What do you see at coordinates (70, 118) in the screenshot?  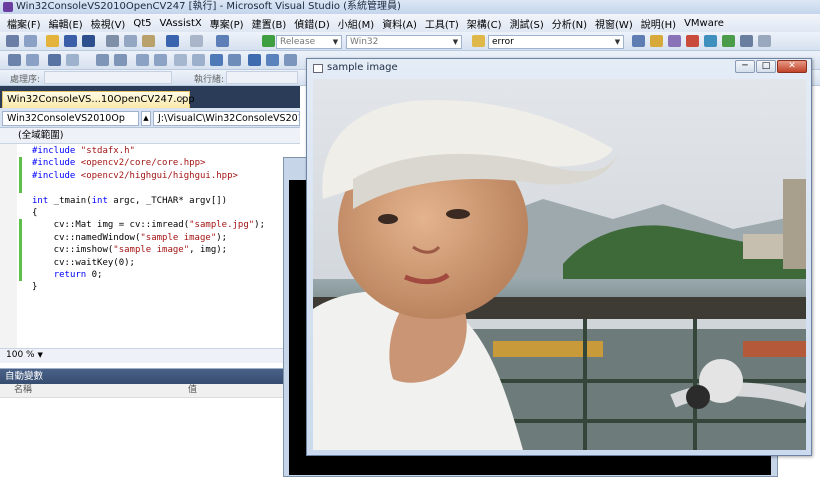 I see `project-dropdown: Win32ConsoleVS2010Op` at bounding box center [70, 118].